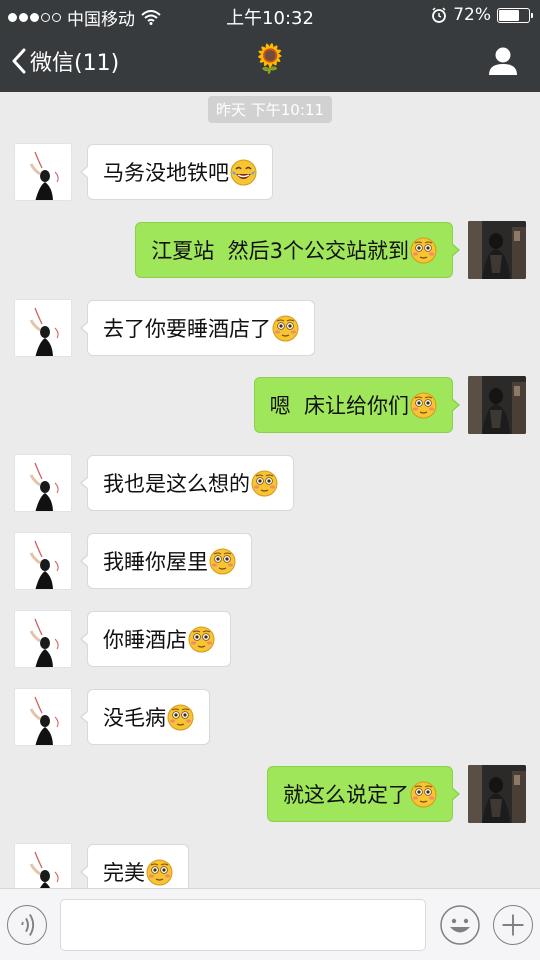 The height and width of the screenshot is (960, 540). I want to click on message-row: 你睡酒店, so click(270, 640).